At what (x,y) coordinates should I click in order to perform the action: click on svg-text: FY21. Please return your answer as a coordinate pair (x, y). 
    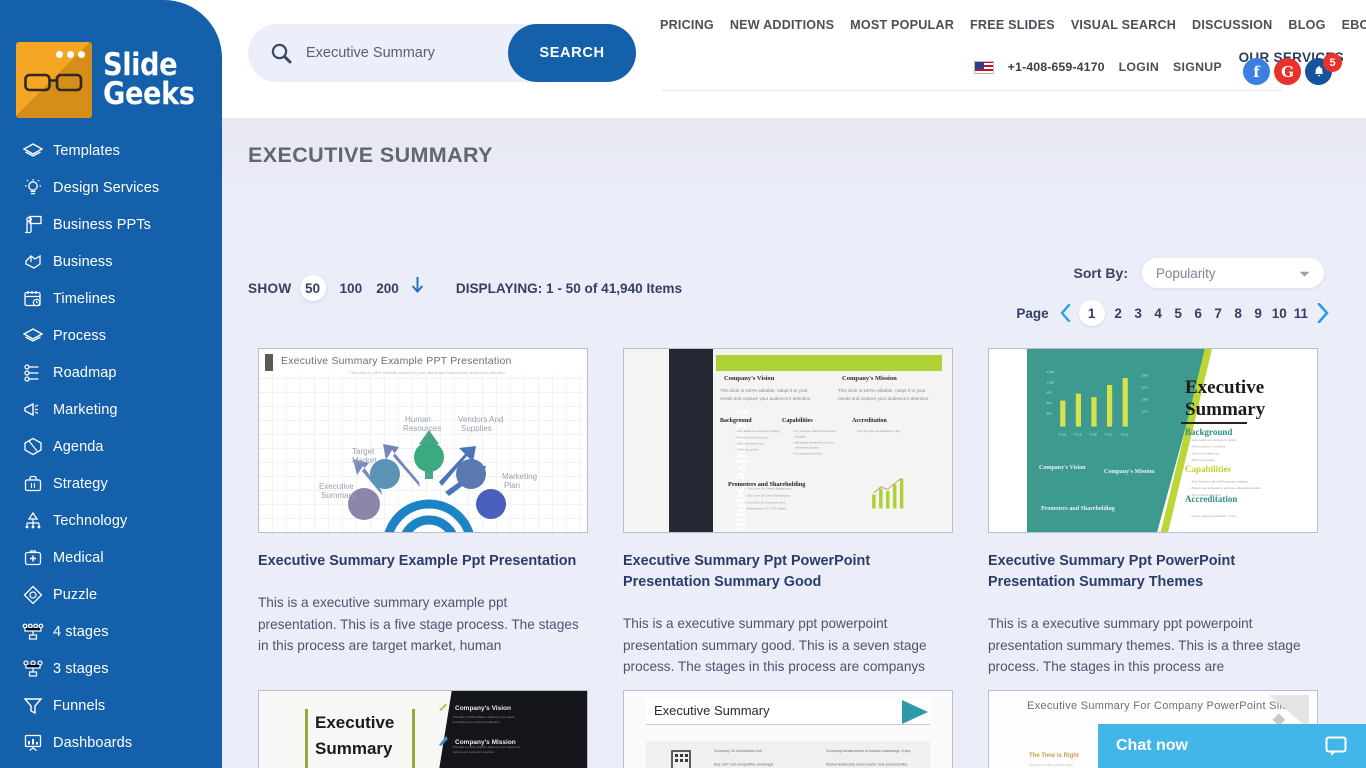
    Looking at the image, I should click on (1109, 434).